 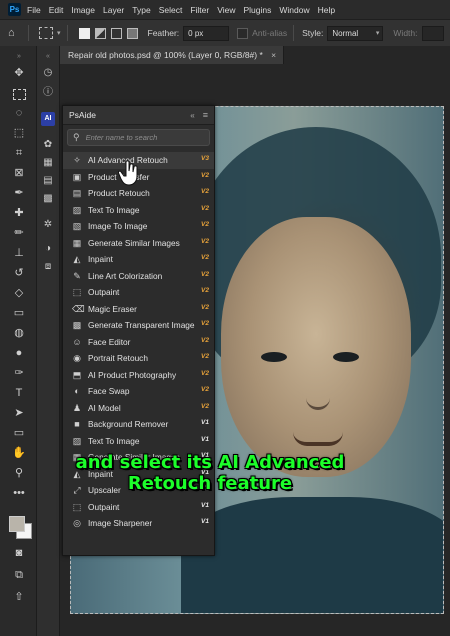 What do you see at coordinates (257, 10) in the screenshot?
I see `menu-plugins: Plugins` at bounding box center [257, 10].